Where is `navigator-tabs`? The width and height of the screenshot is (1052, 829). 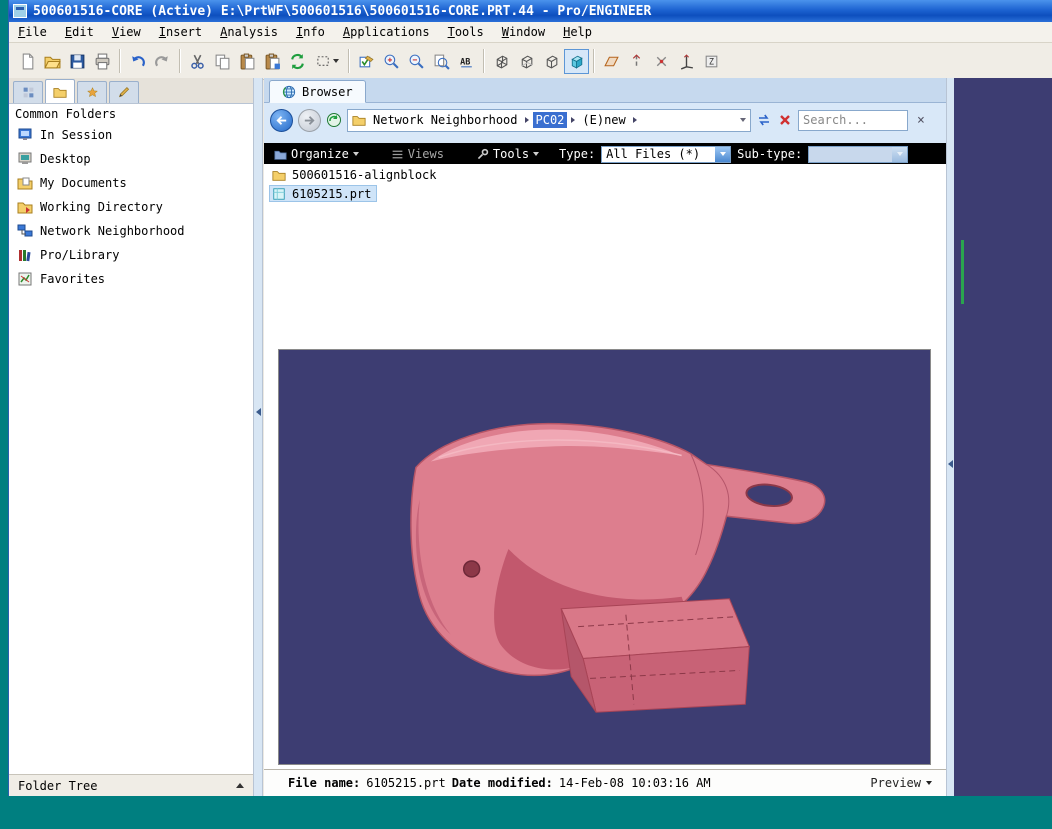 navigator-tabs is located at coordinates (131, 91).